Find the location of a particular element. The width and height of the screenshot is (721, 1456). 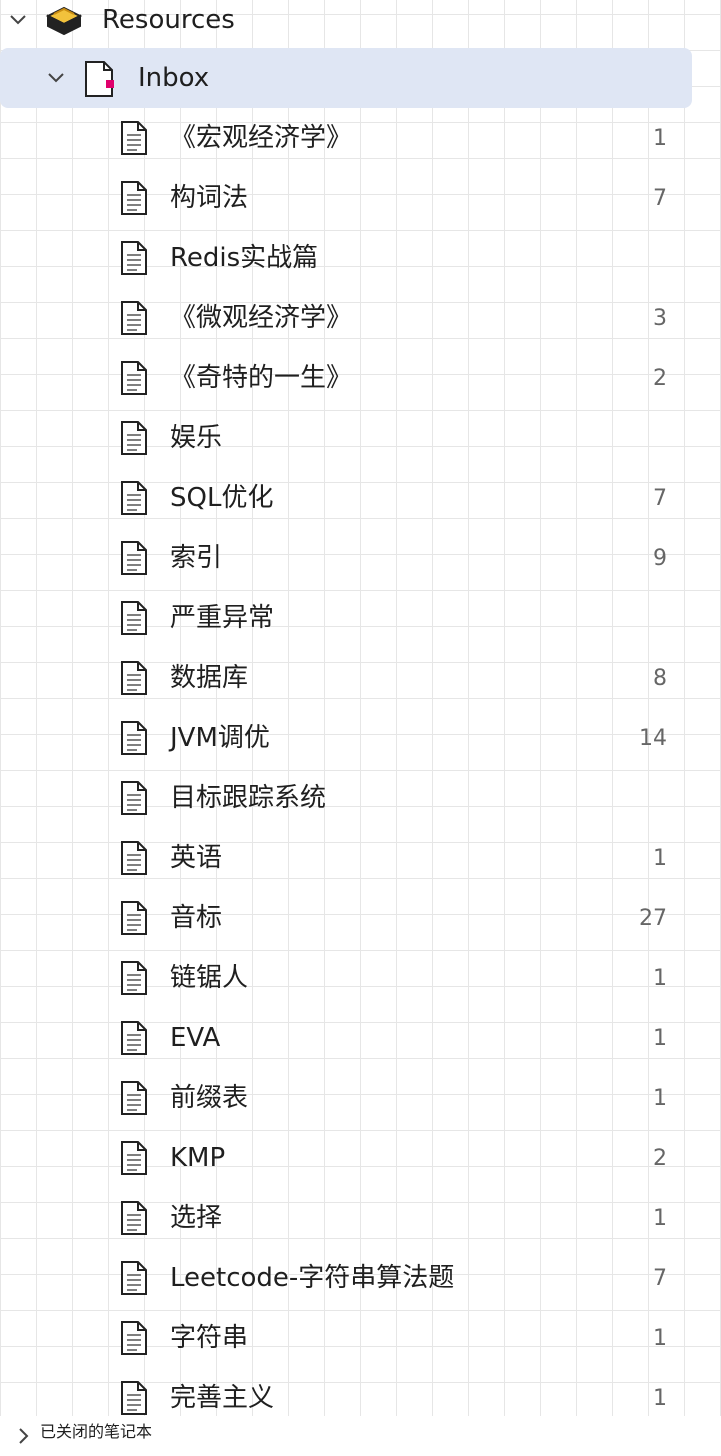

note-title: 《奇特的一生》 is located at coordinates (261, 378).